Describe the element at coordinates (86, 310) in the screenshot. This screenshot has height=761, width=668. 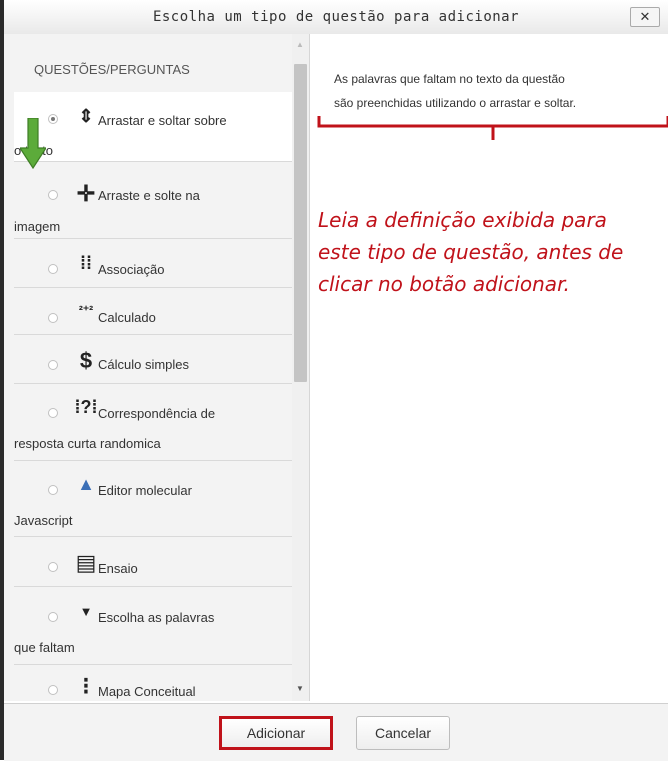
I see `calculated-icon: ²⁺²` at that location.